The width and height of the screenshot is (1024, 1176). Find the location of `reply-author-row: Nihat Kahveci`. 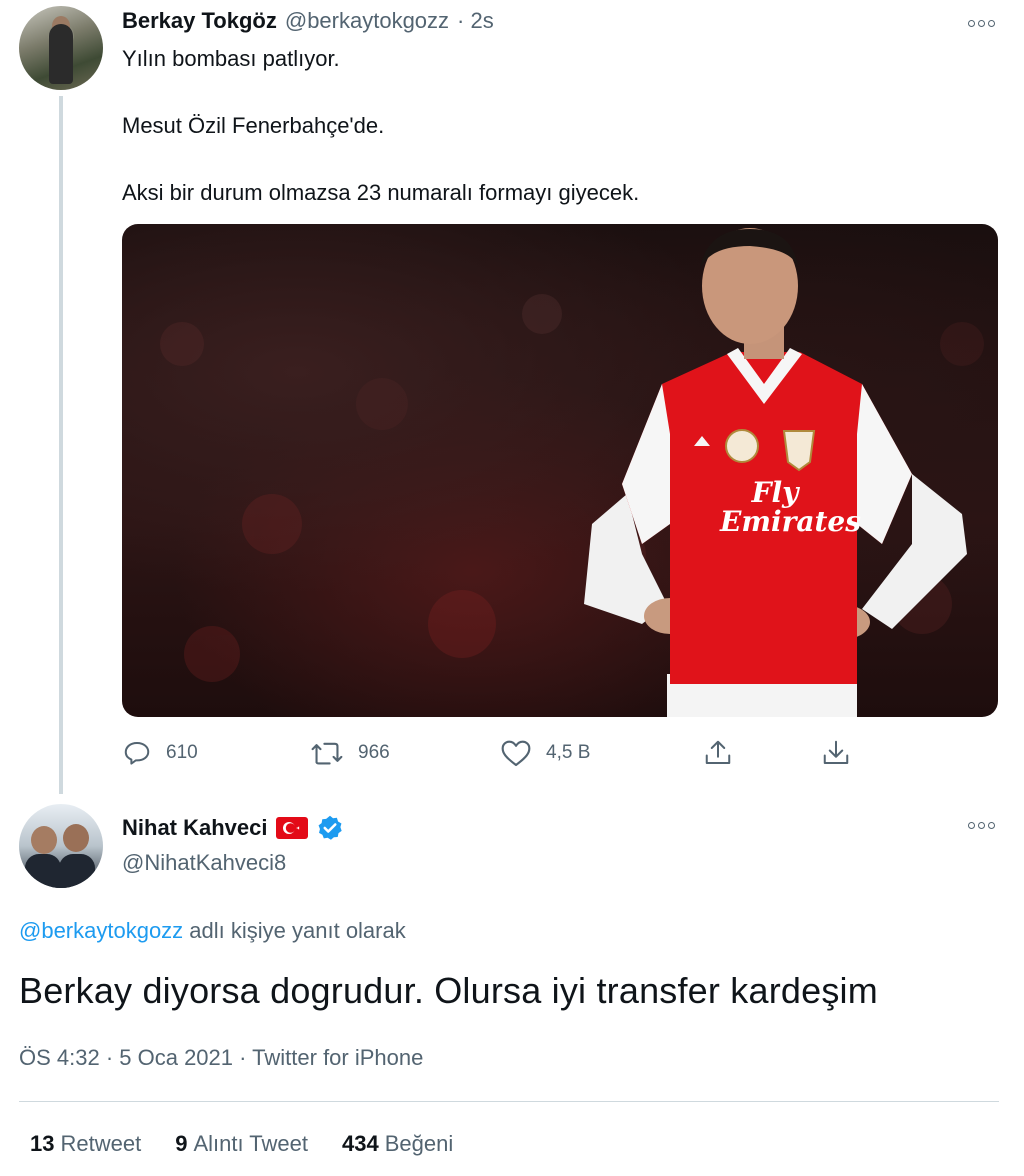

reply-author-row: Nihat Kahveci is located at coordinates (233, 828).